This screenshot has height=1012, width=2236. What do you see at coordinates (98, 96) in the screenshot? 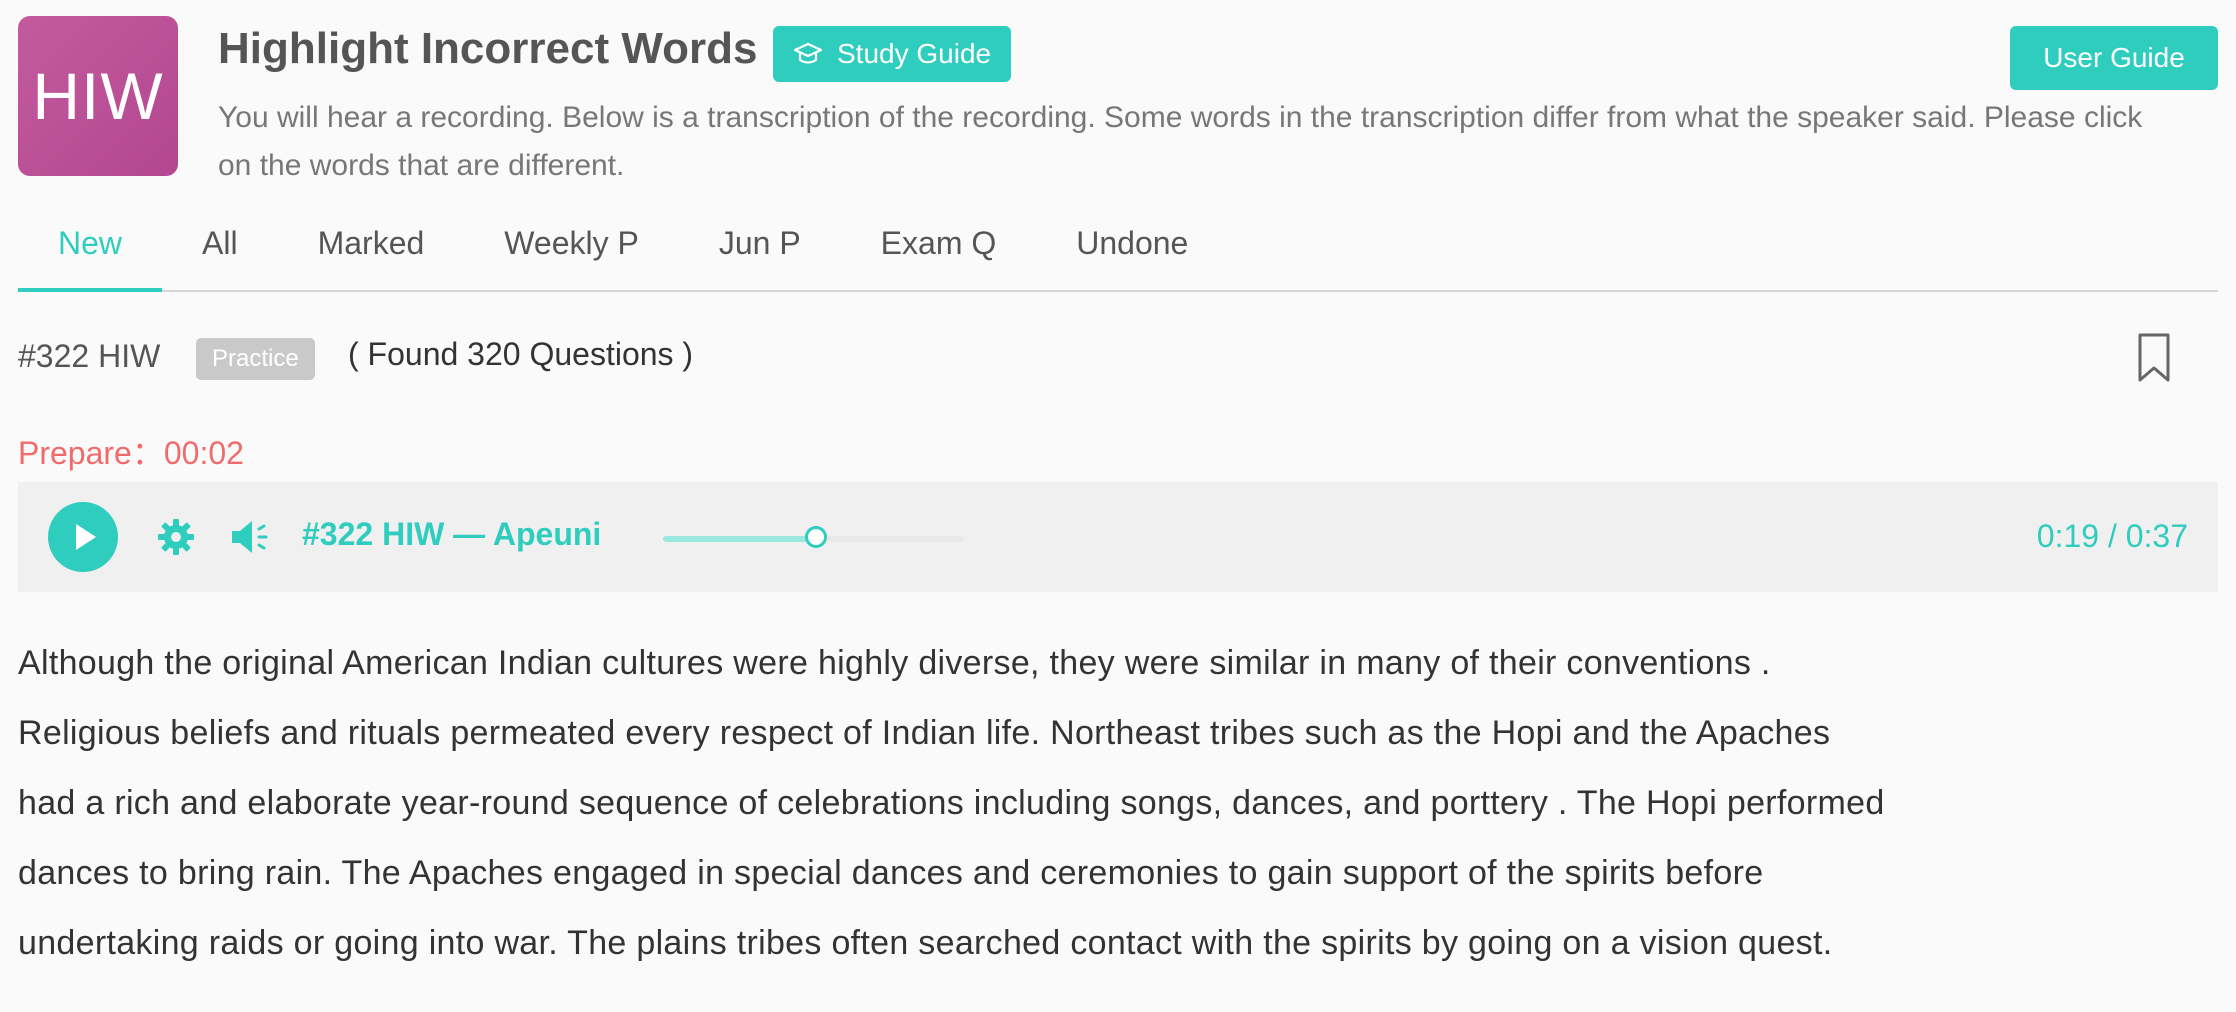
I see `app-logo: HIW` at bounding box center [98, 96].